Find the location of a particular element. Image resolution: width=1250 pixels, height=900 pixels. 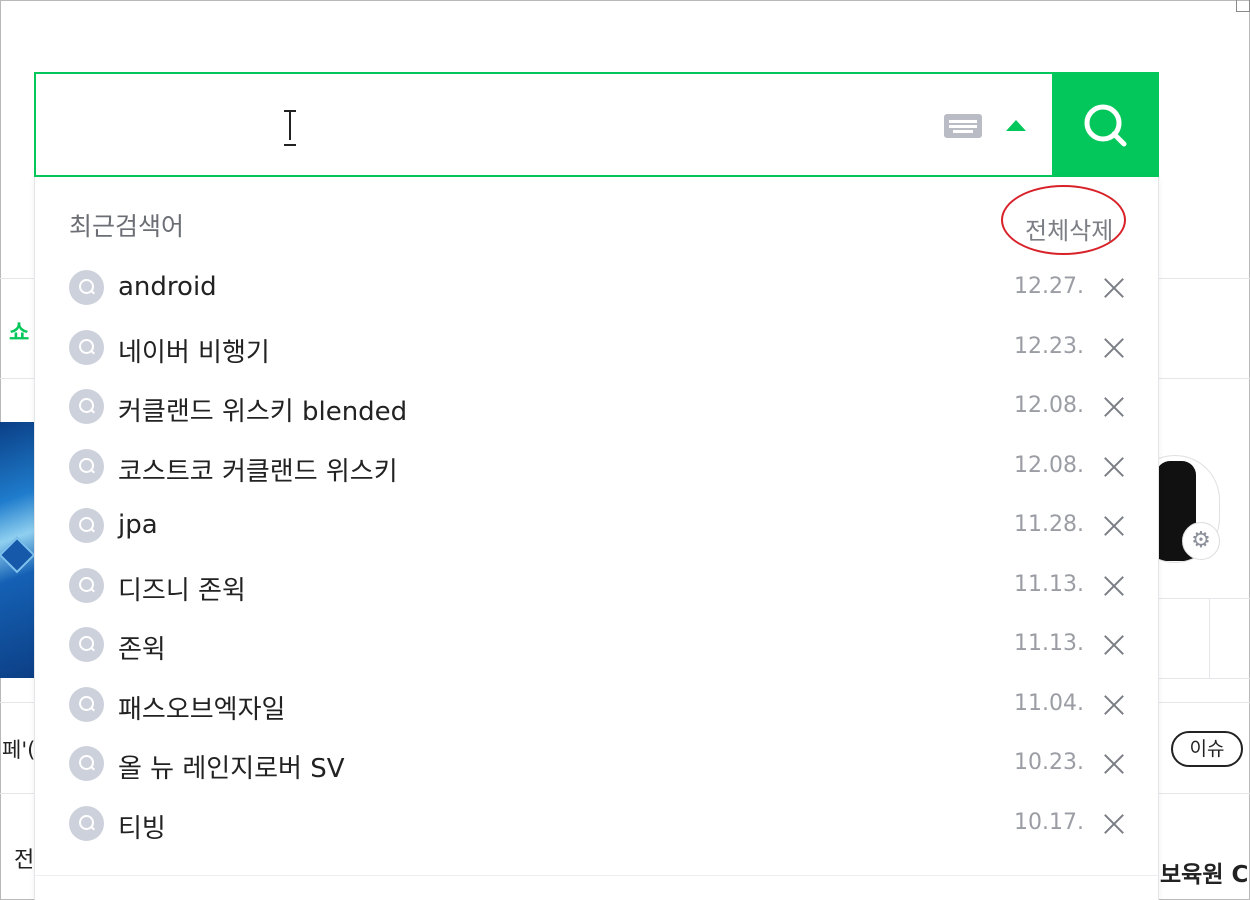

recent-search-item: 존윅 11.13. is located at coordinates (596, 646).